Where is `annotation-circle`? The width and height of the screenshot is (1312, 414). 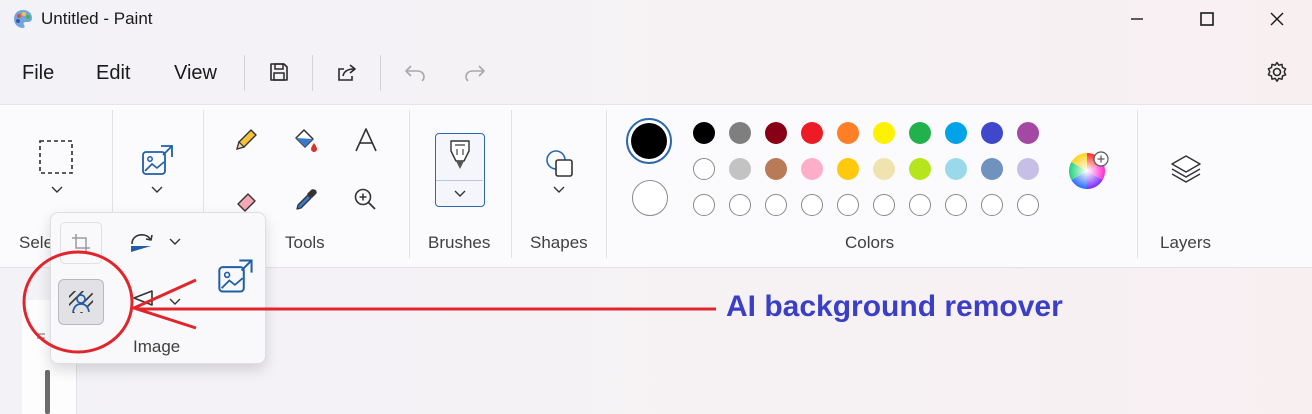
annotation-circle is located at coordinates (78, 302).